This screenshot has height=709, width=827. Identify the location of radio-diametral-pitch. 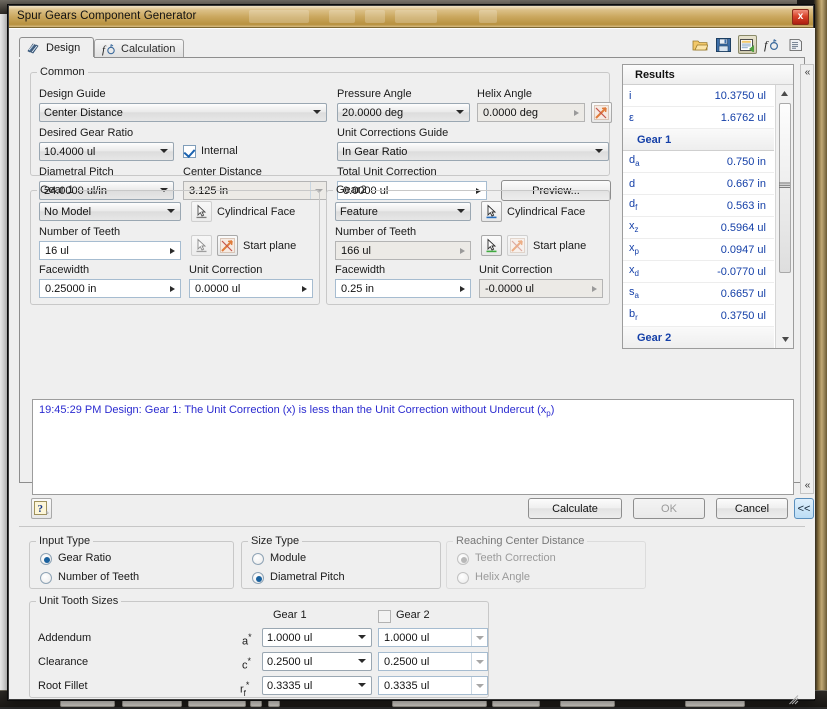
(258, 578).